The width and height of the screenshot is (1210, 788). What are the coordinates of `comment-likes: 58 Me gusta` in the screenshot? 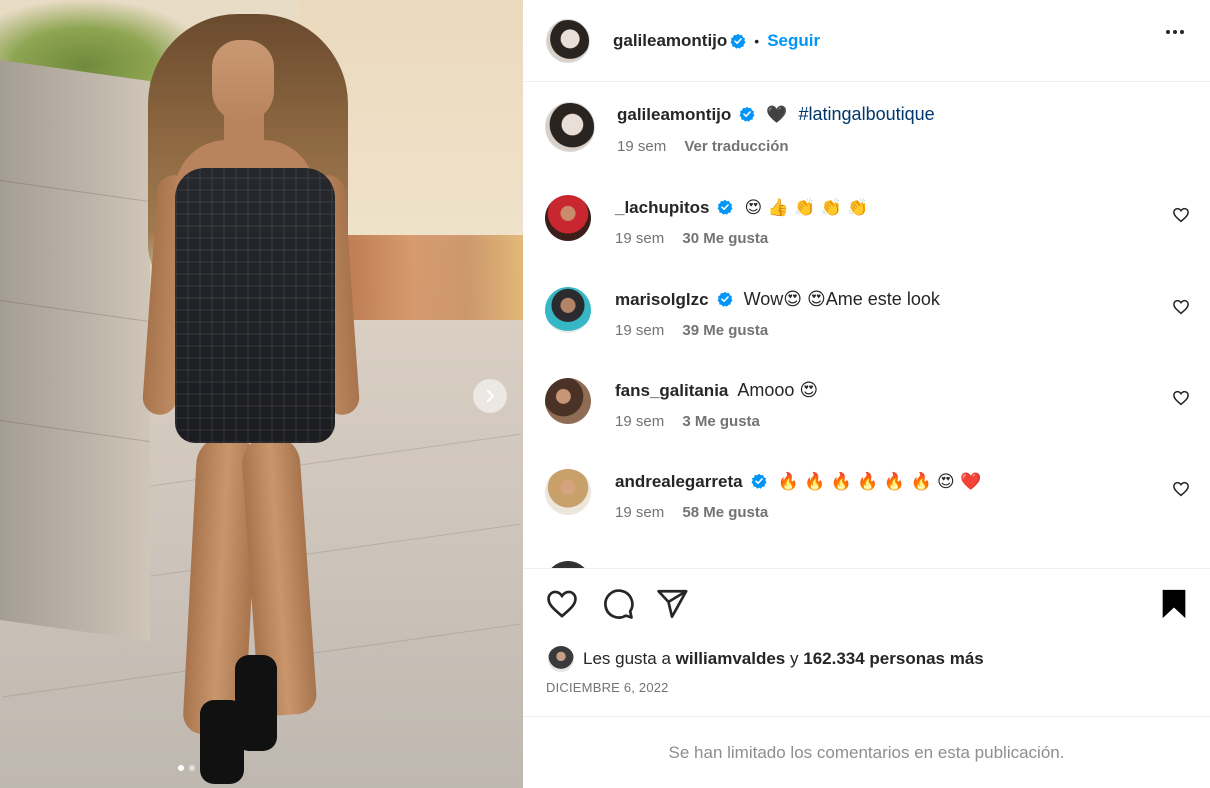 It's located at (725, 512).